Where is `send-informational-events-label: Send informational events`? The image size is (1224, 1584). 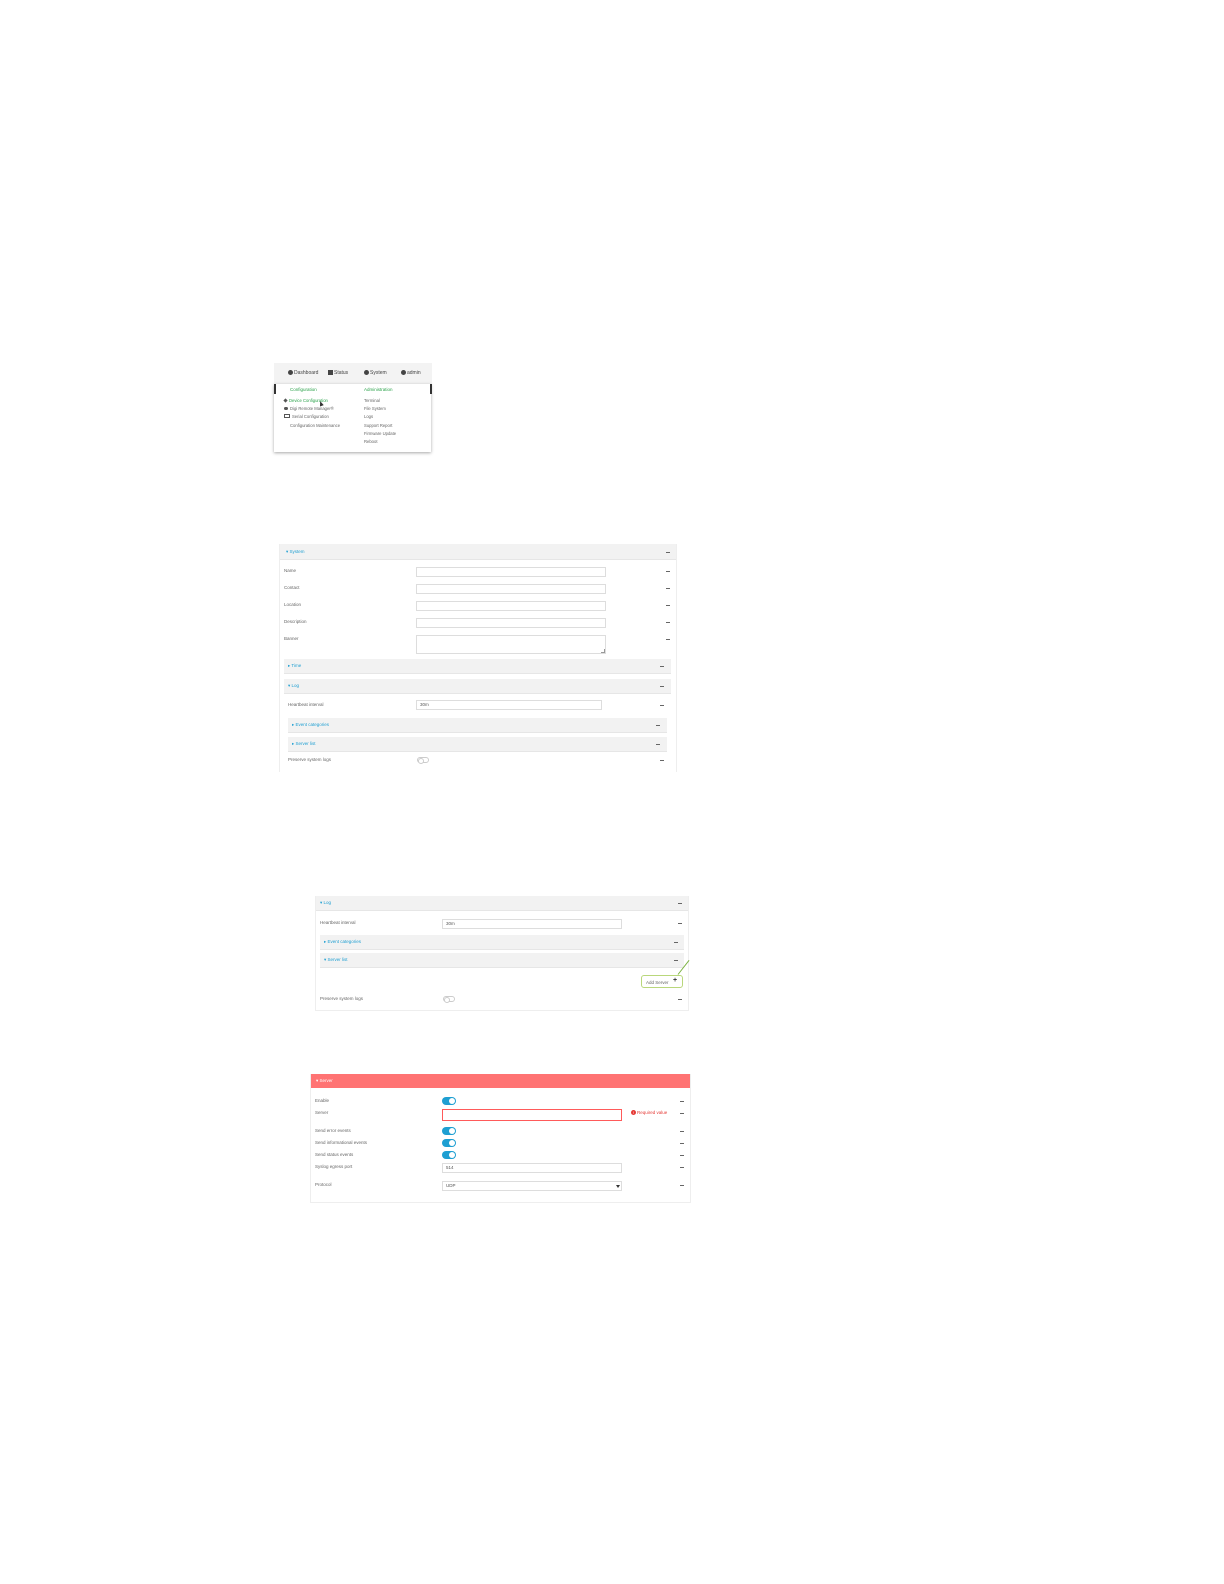 send-informational-events-label: Send informational events is located at coordinates (341, 1142).